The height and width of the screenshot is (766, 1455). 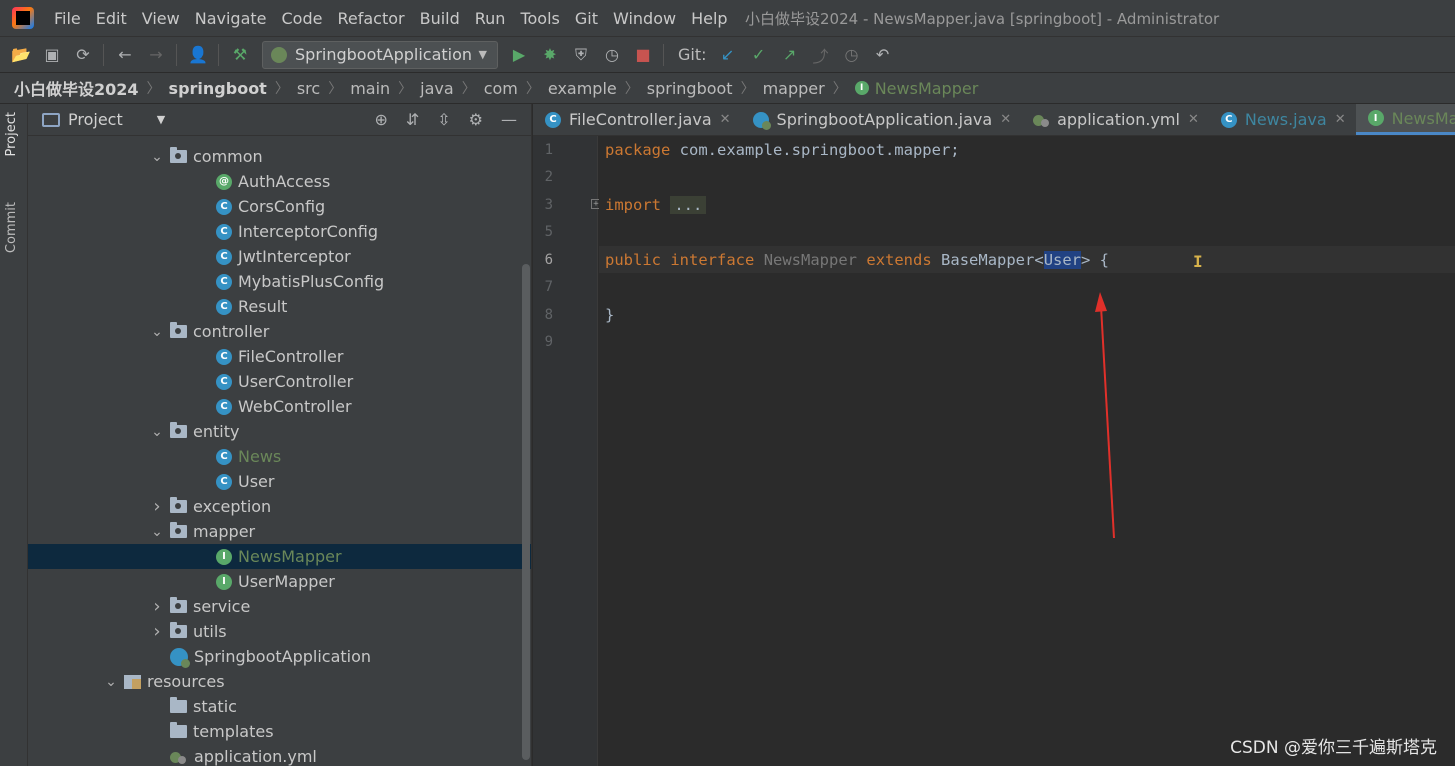 What do you see at coordinates (526, 512) in the screenshot?
I see `project-scrollbar` at bounding box center [526, 512].